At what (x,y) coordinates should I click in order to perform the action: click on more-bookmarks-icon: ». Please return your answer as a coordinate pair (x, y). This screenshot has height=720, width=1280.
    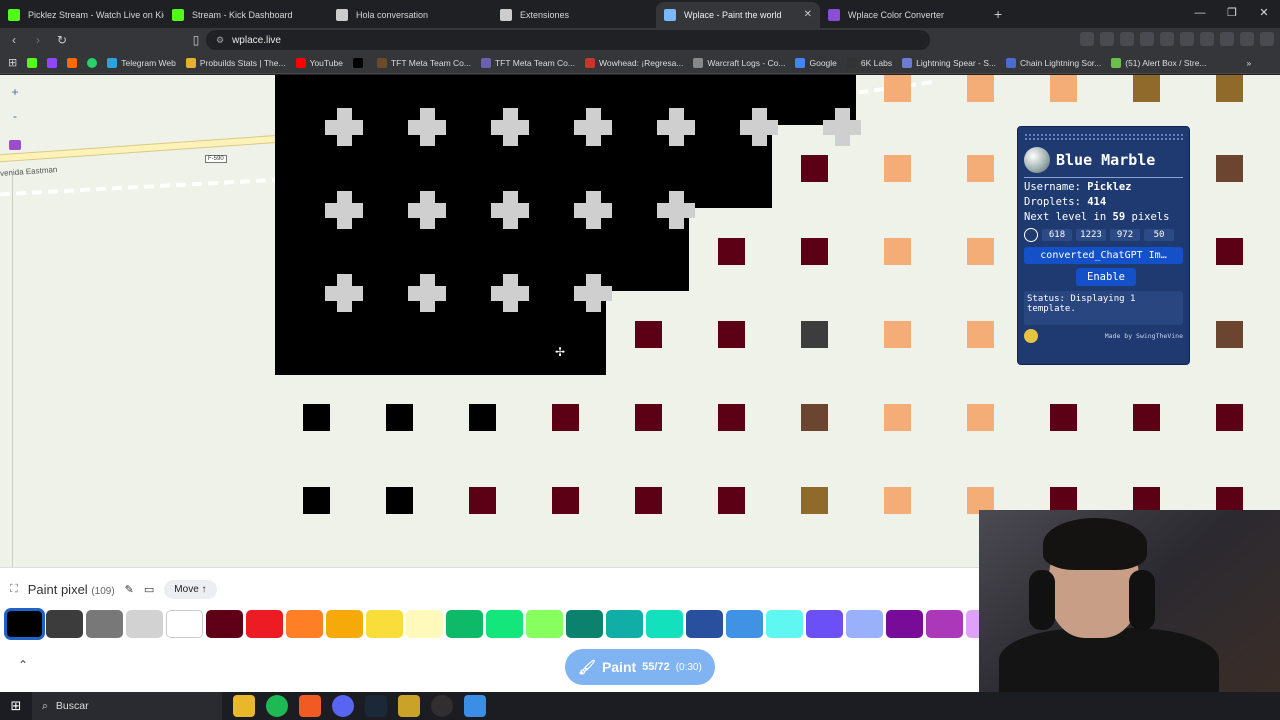
    Looking at the image, I should click on (1249, 63).